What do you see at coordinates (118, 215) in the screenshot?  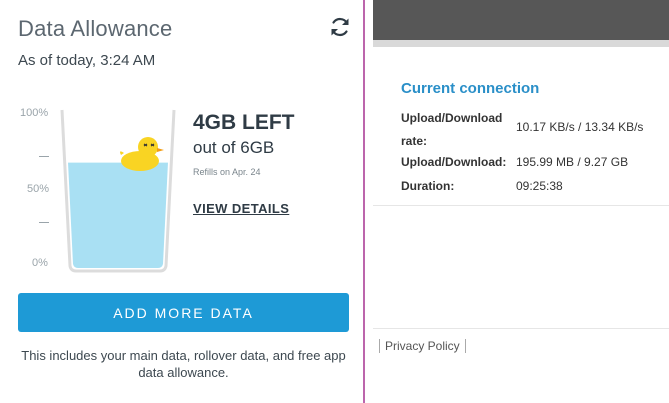 I see `water-fill` at bounding box center [118, 215].